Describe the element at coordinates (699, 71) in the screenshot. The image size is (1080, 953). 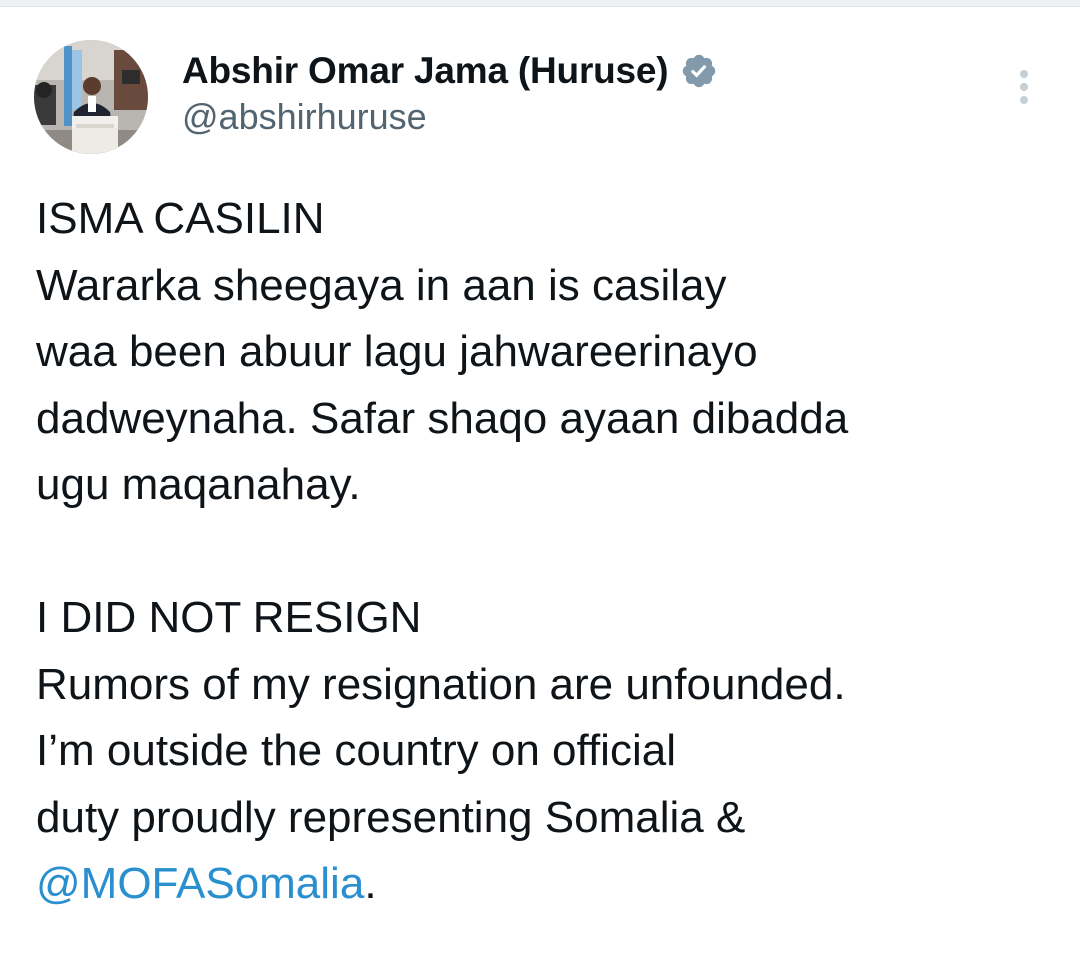
I see `verified-badge-icon` at that location.